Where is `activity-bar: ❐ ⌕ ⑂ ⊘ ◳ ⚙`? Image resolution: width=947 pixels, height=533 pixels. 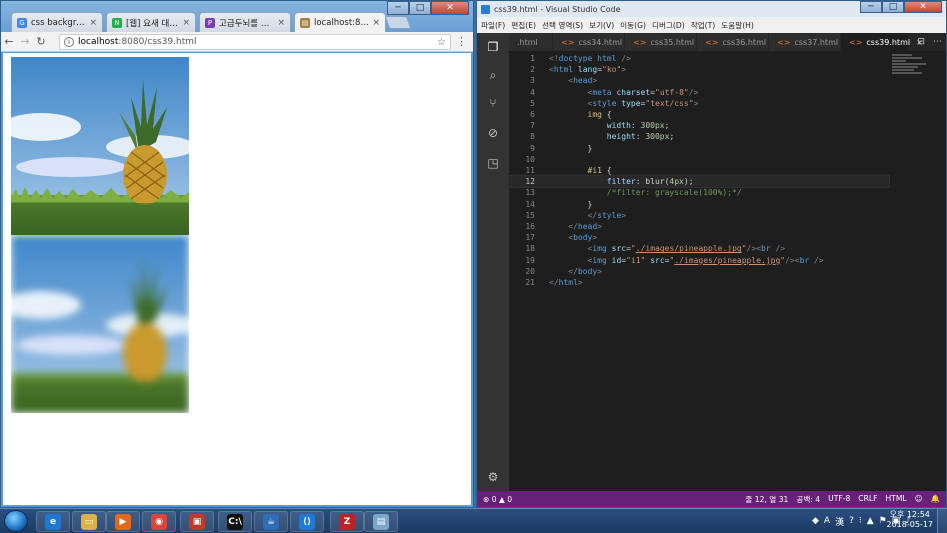 activity-bar: ❐ ⌕ ⑂ ⊘ ◳ ⚙ is located at coordinates (493, 262).